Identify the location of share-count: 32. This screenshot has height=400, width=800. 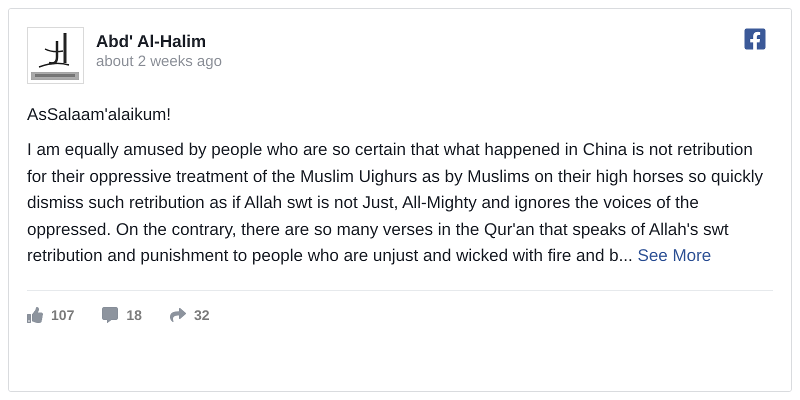
(202, 314).